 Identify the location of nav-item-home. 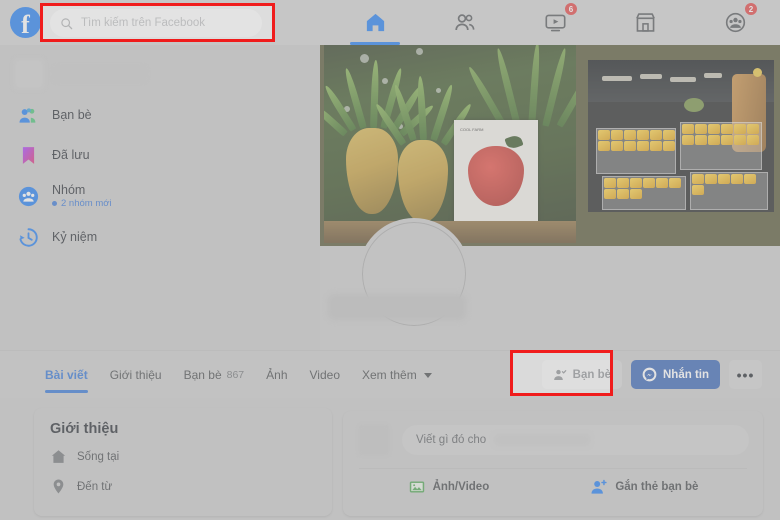
(375, 22).